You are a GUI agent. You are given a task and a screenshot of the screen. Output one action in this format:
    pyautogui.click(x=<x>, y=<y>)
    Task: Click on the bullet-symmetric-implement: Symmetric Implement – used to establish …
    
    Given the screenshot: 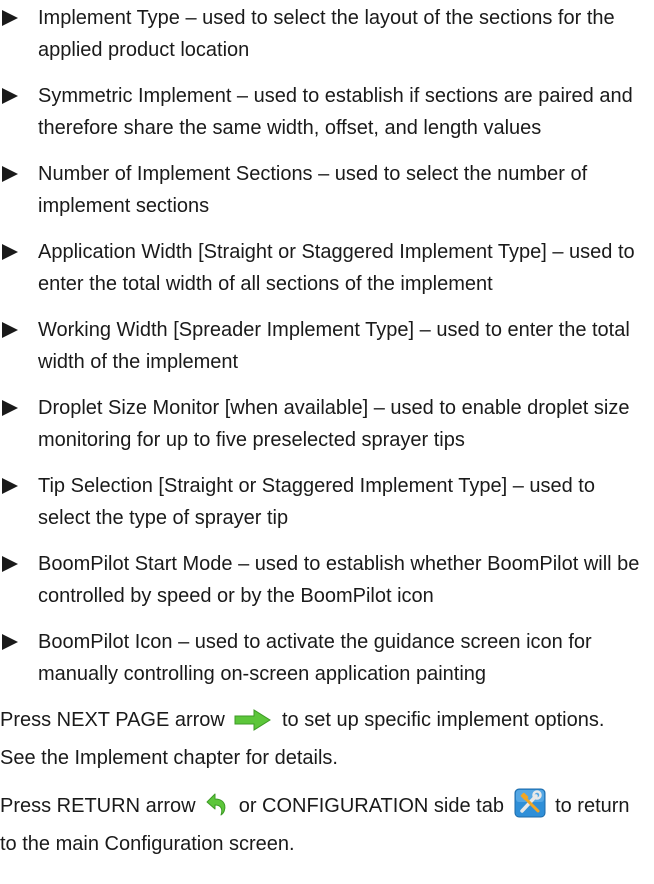 What is the action you would take?
    pyautogui.click(x=320, y=112)
    